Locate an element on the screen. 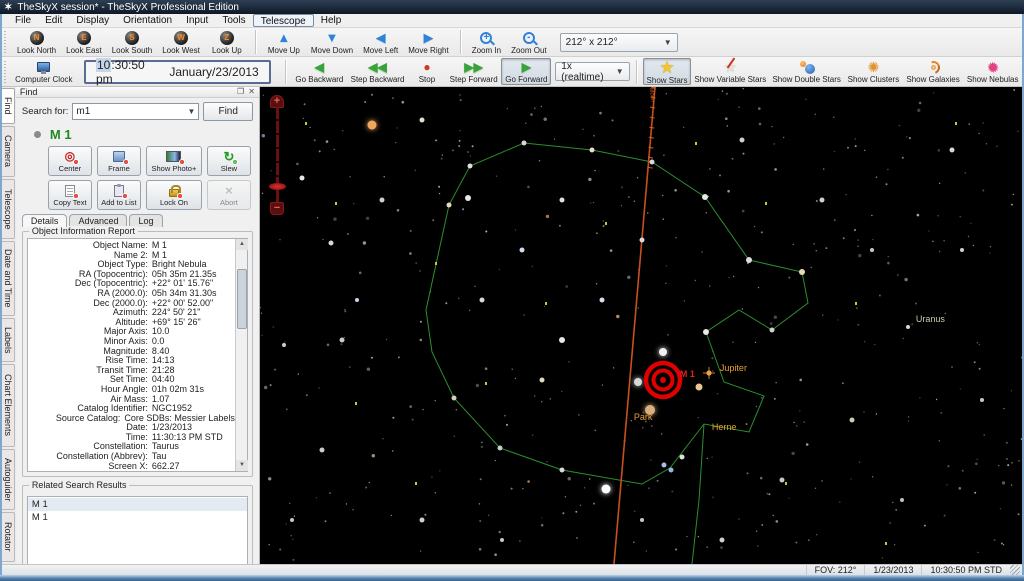  move-left-button: ◀ Move Left is located at coordinates (380, 42).